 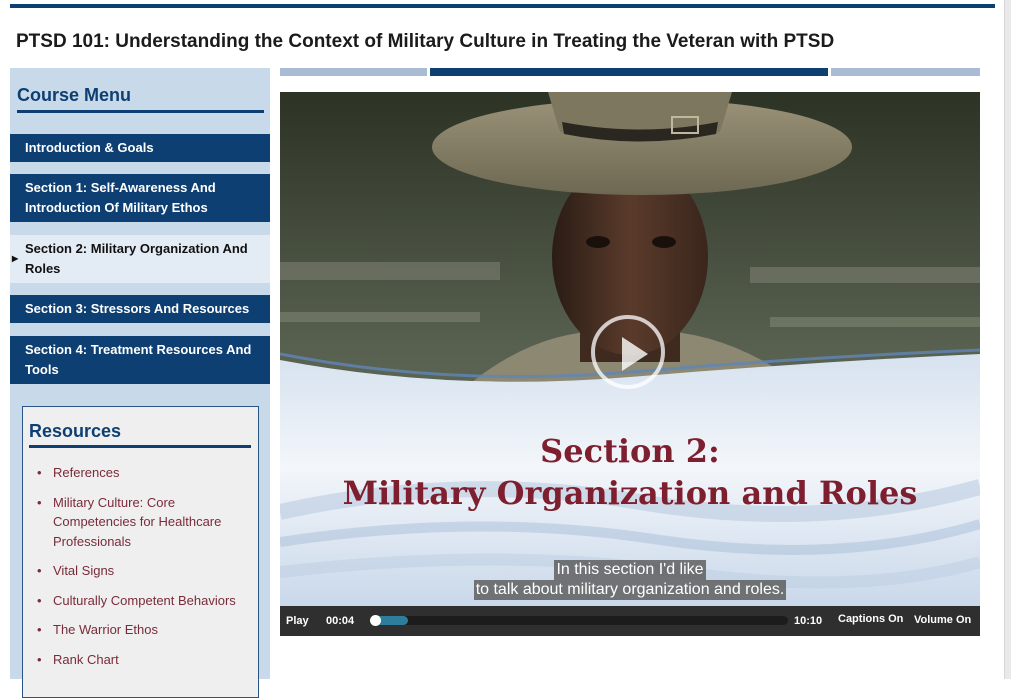 I want to click on resource-link-warrior-ethos: • The Warrior Ethos, so click(x=139, y=630).